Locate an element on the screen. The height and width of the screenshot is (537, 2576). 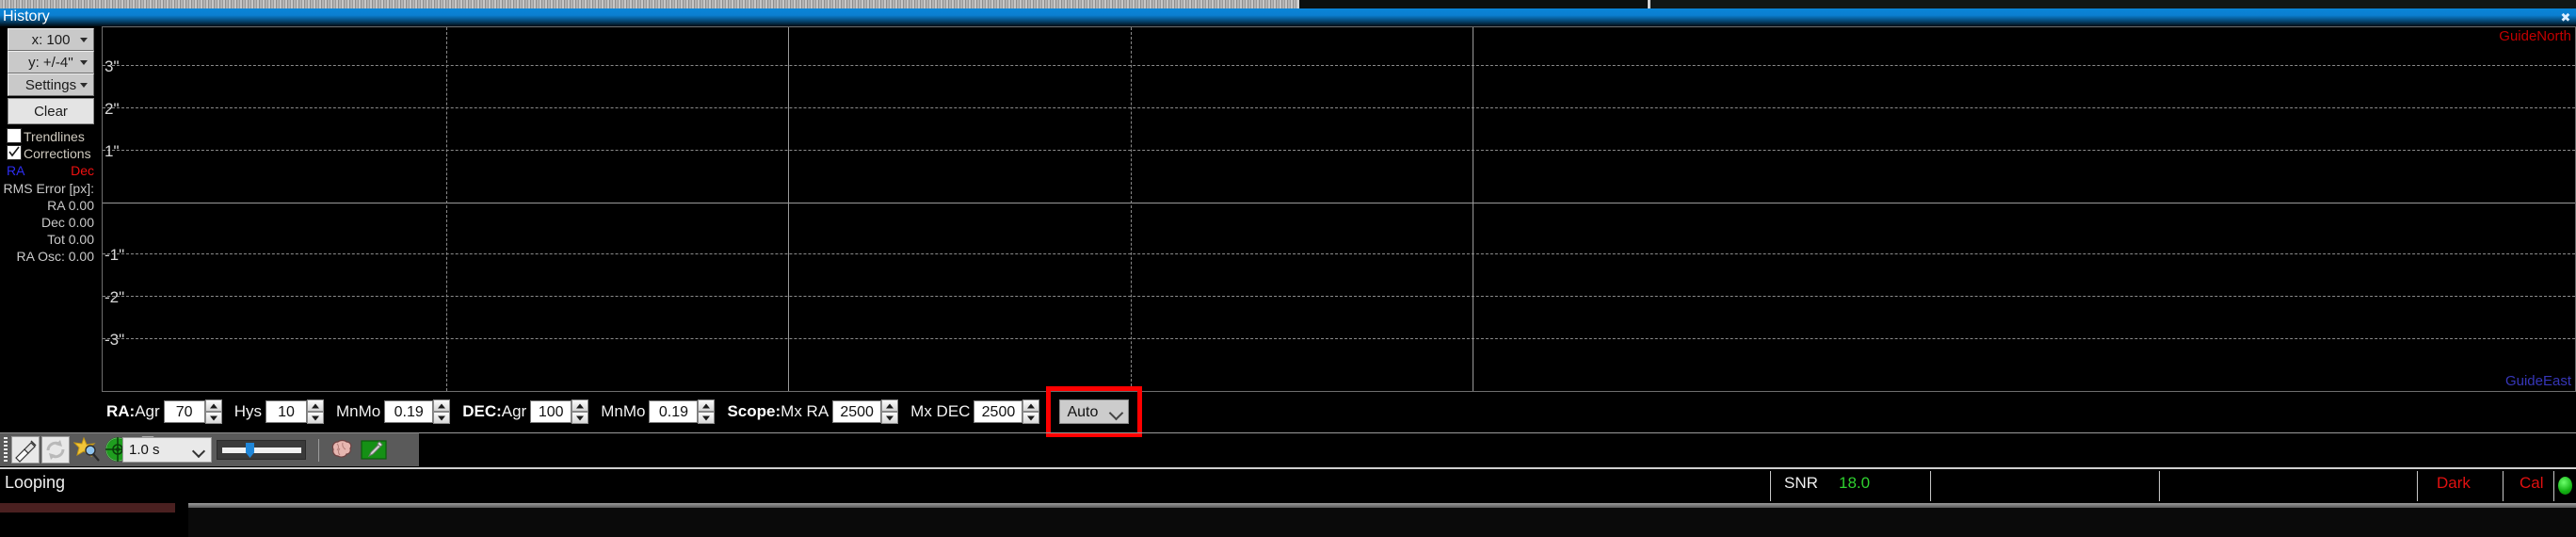
auto-select-star-button is located at coordinates (87, 450).